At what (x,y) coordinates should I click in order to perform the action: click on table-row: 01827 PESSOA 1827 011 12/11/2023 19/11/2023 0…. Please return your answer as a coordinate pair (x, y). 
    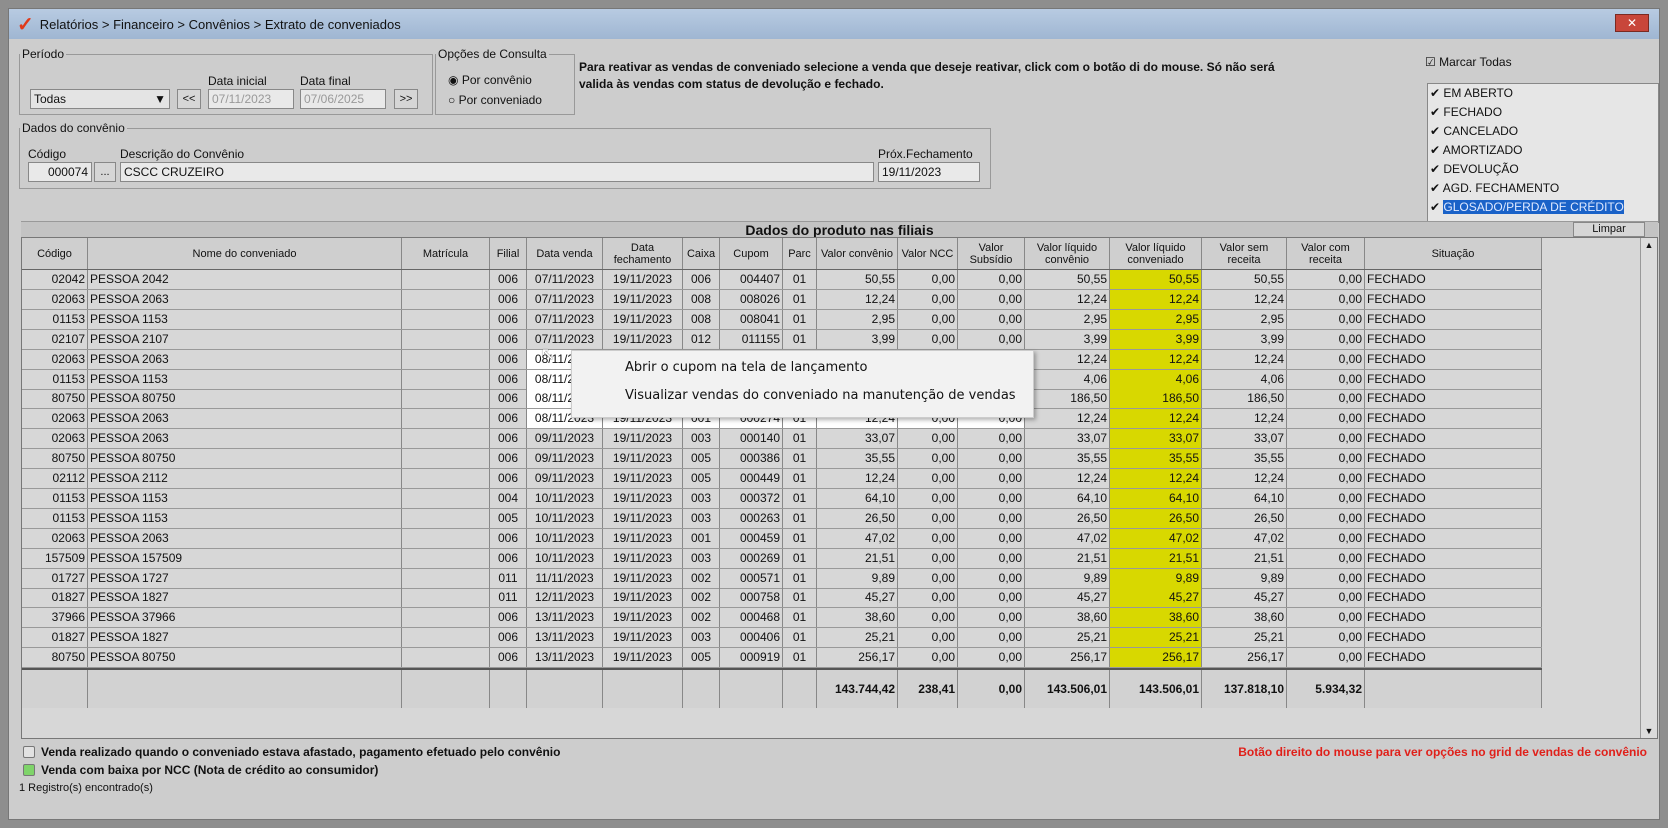
    Looking at the image, I should click on (782, 598).